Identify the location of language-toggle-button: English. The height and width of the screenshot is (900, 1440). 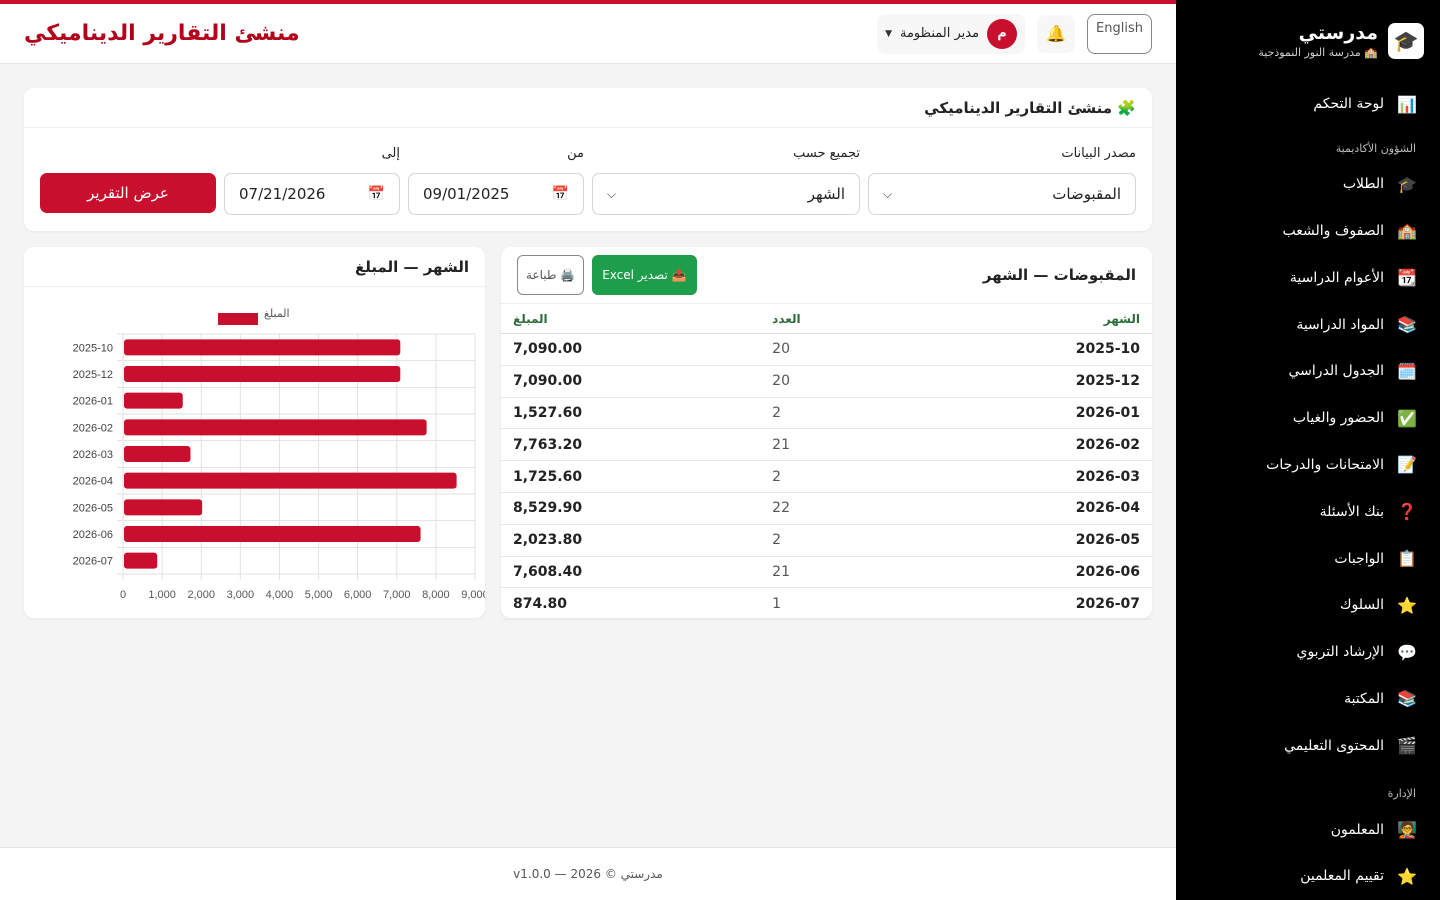
(1119, 33).